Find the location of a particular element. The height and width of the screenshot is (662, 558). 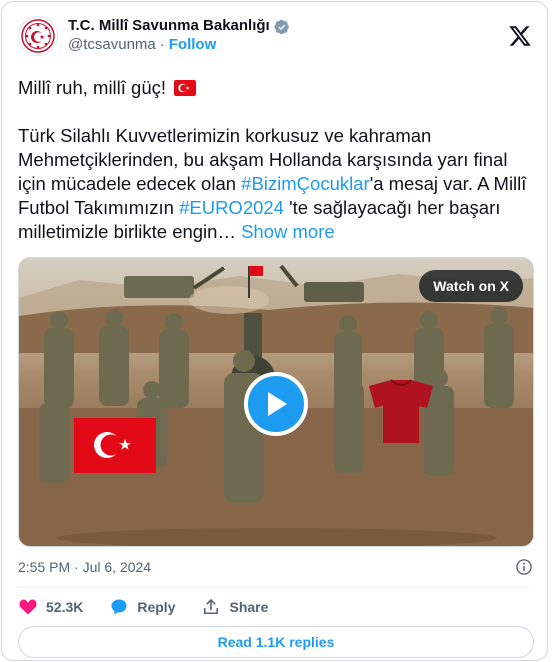

play-icon is located at coordinates (277, 404).